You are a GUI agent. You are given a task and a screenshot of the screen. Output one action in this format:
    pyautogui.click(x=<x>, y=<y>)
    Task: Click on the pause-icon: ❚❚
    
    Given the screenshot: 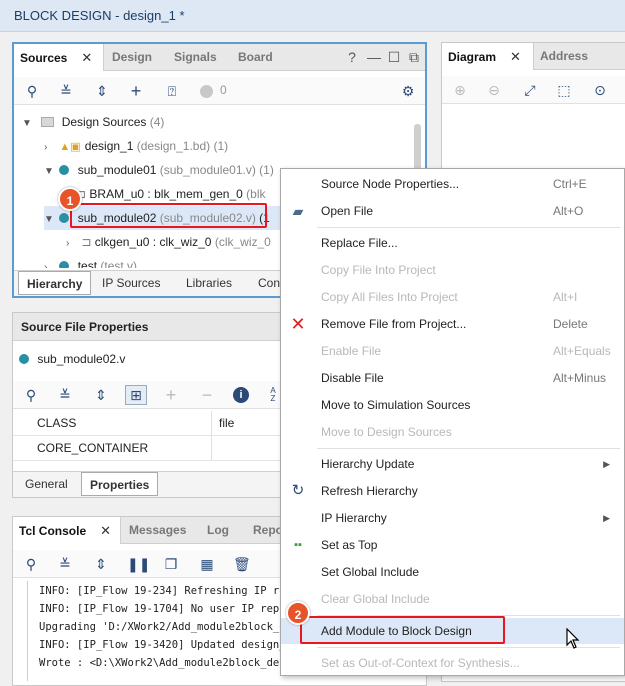 What is the action you would take?
    pyautogui.click(x=138, y=564)
    